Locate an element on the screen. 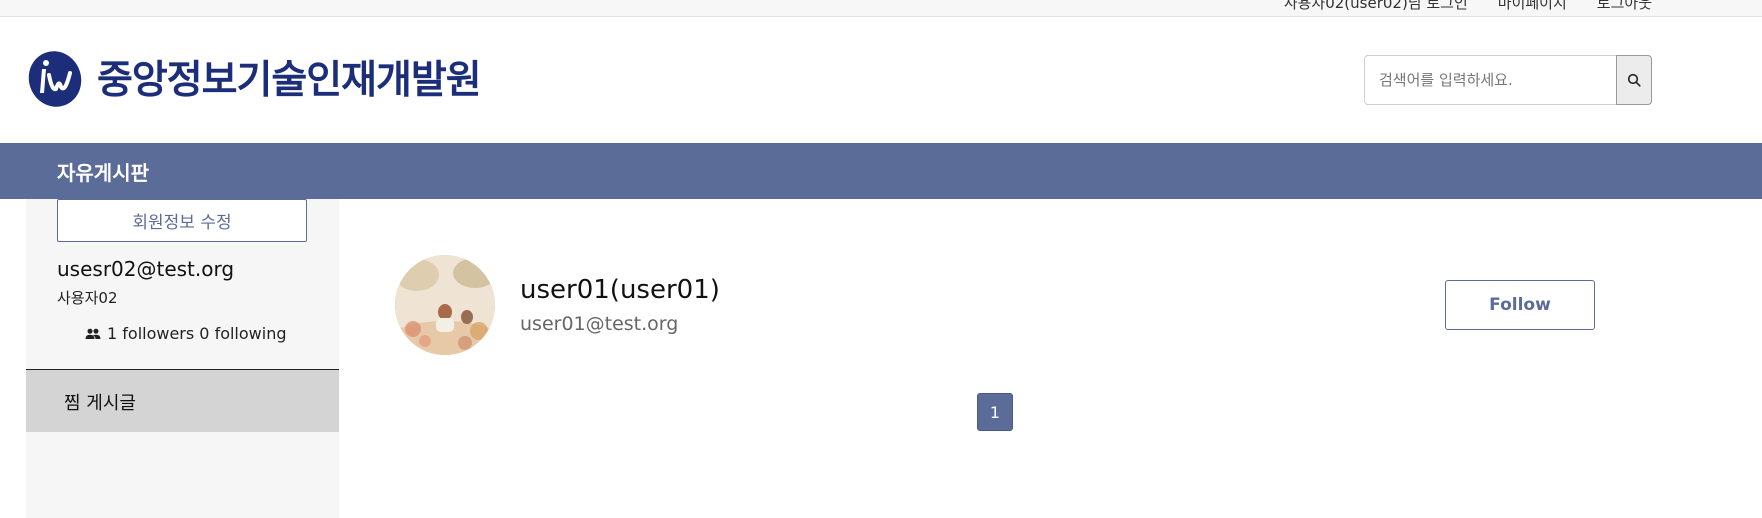 The height and width of the screenshot is (518, 1762). sidebar-username: 사용자02 is located at coordinates (87, 298).